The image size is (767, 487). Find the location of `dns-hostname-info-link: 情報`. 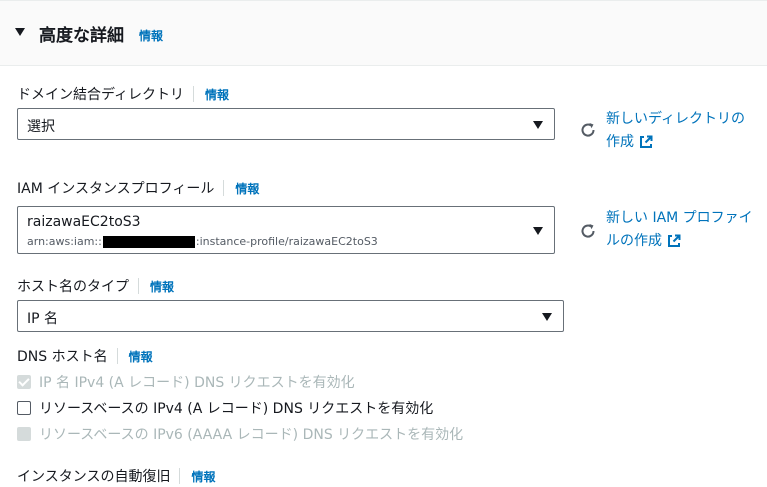

dns-hostname-info-link: 情報 is located at coordinates (141, 356).